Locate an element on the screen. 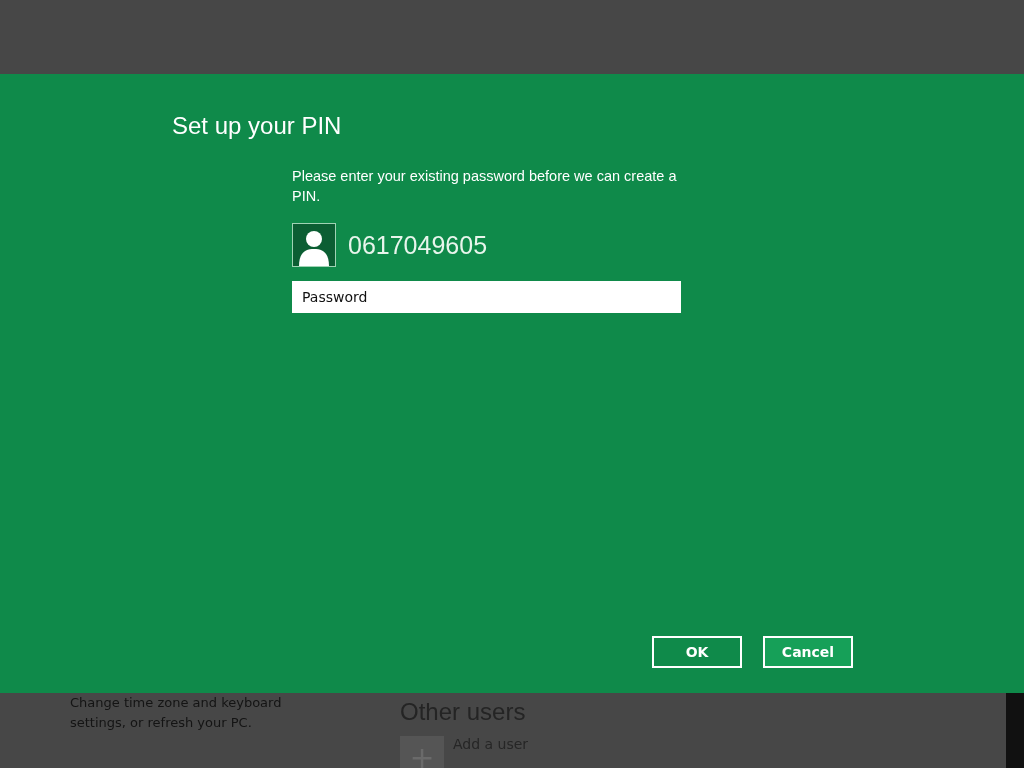 The width and height of the screenshot is (1024, 768). dialog-message: Please enter your existing password before we can create a PIN. is located at coordinates (485, 186).